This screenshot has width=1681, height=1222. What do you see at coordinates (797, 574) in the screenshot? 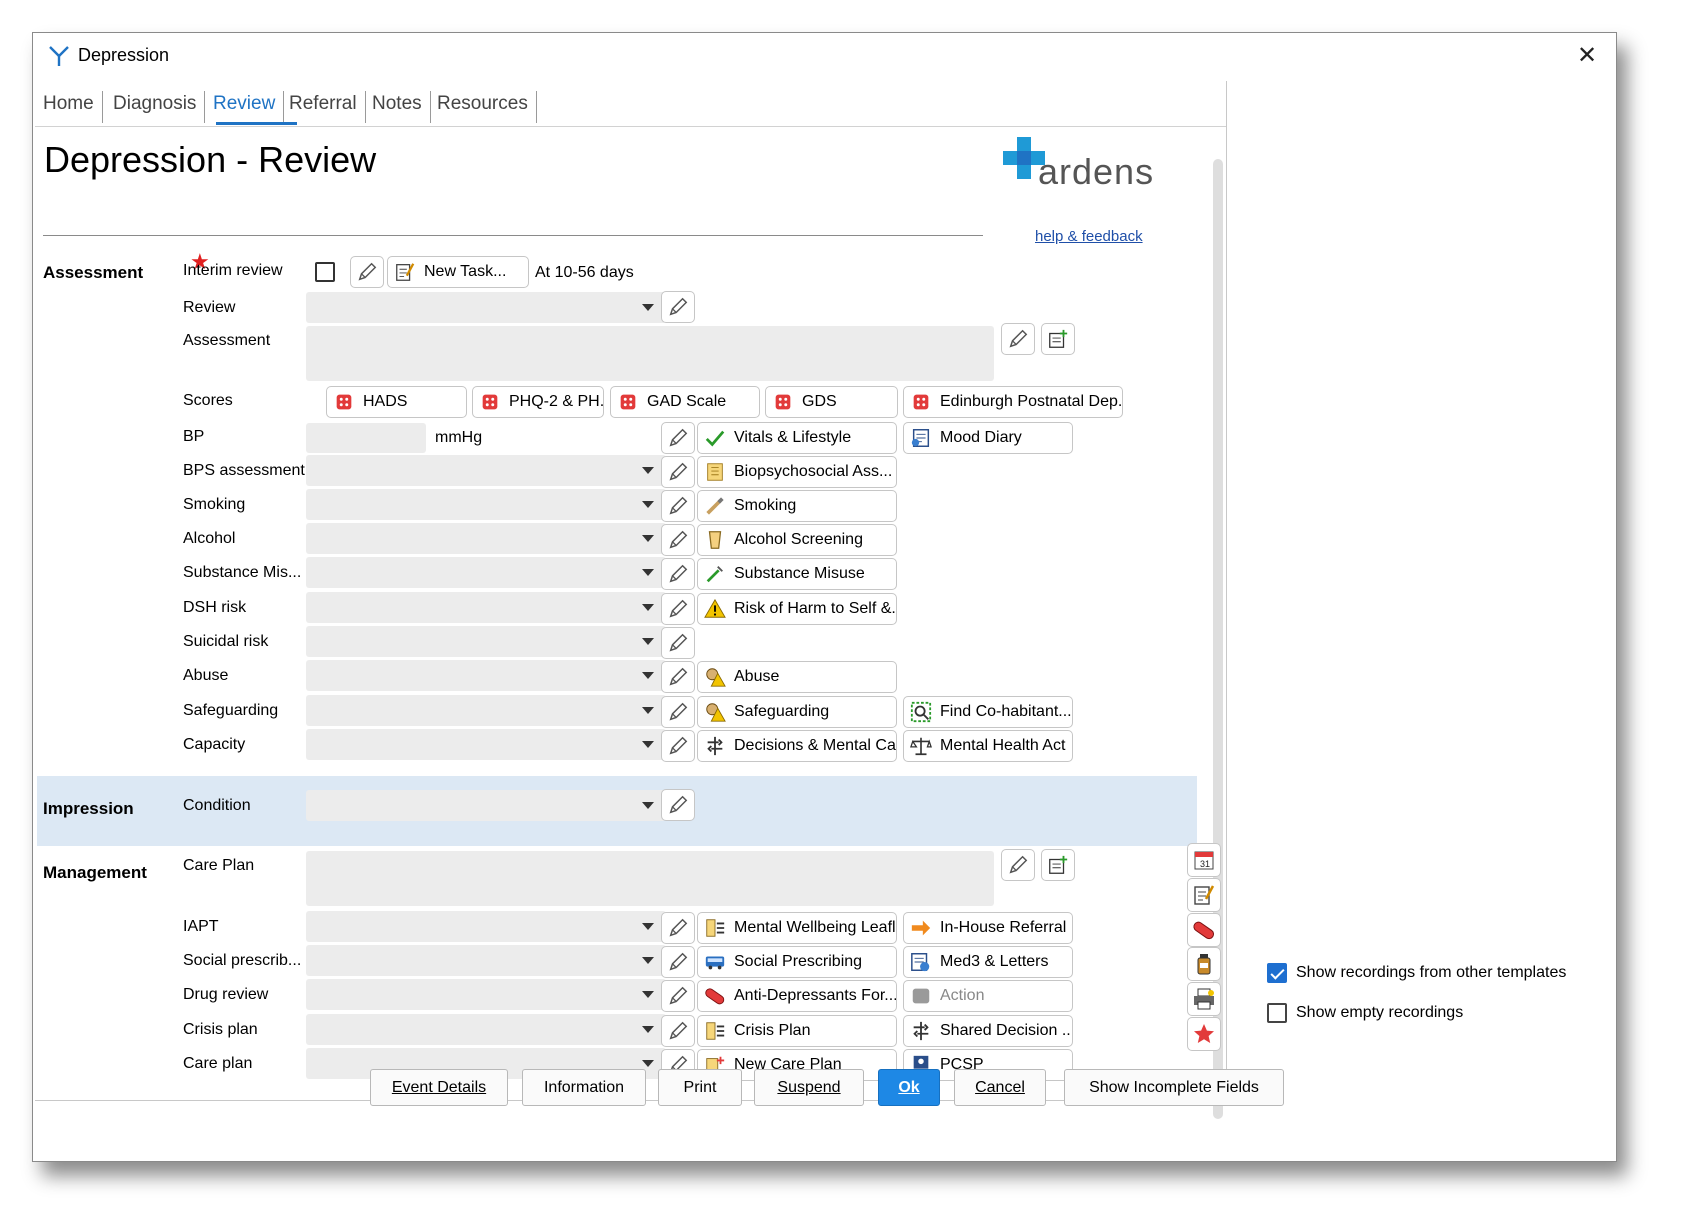
I see `substance-misuse-button: Substance Misuse` at bounding box center [797, 574].